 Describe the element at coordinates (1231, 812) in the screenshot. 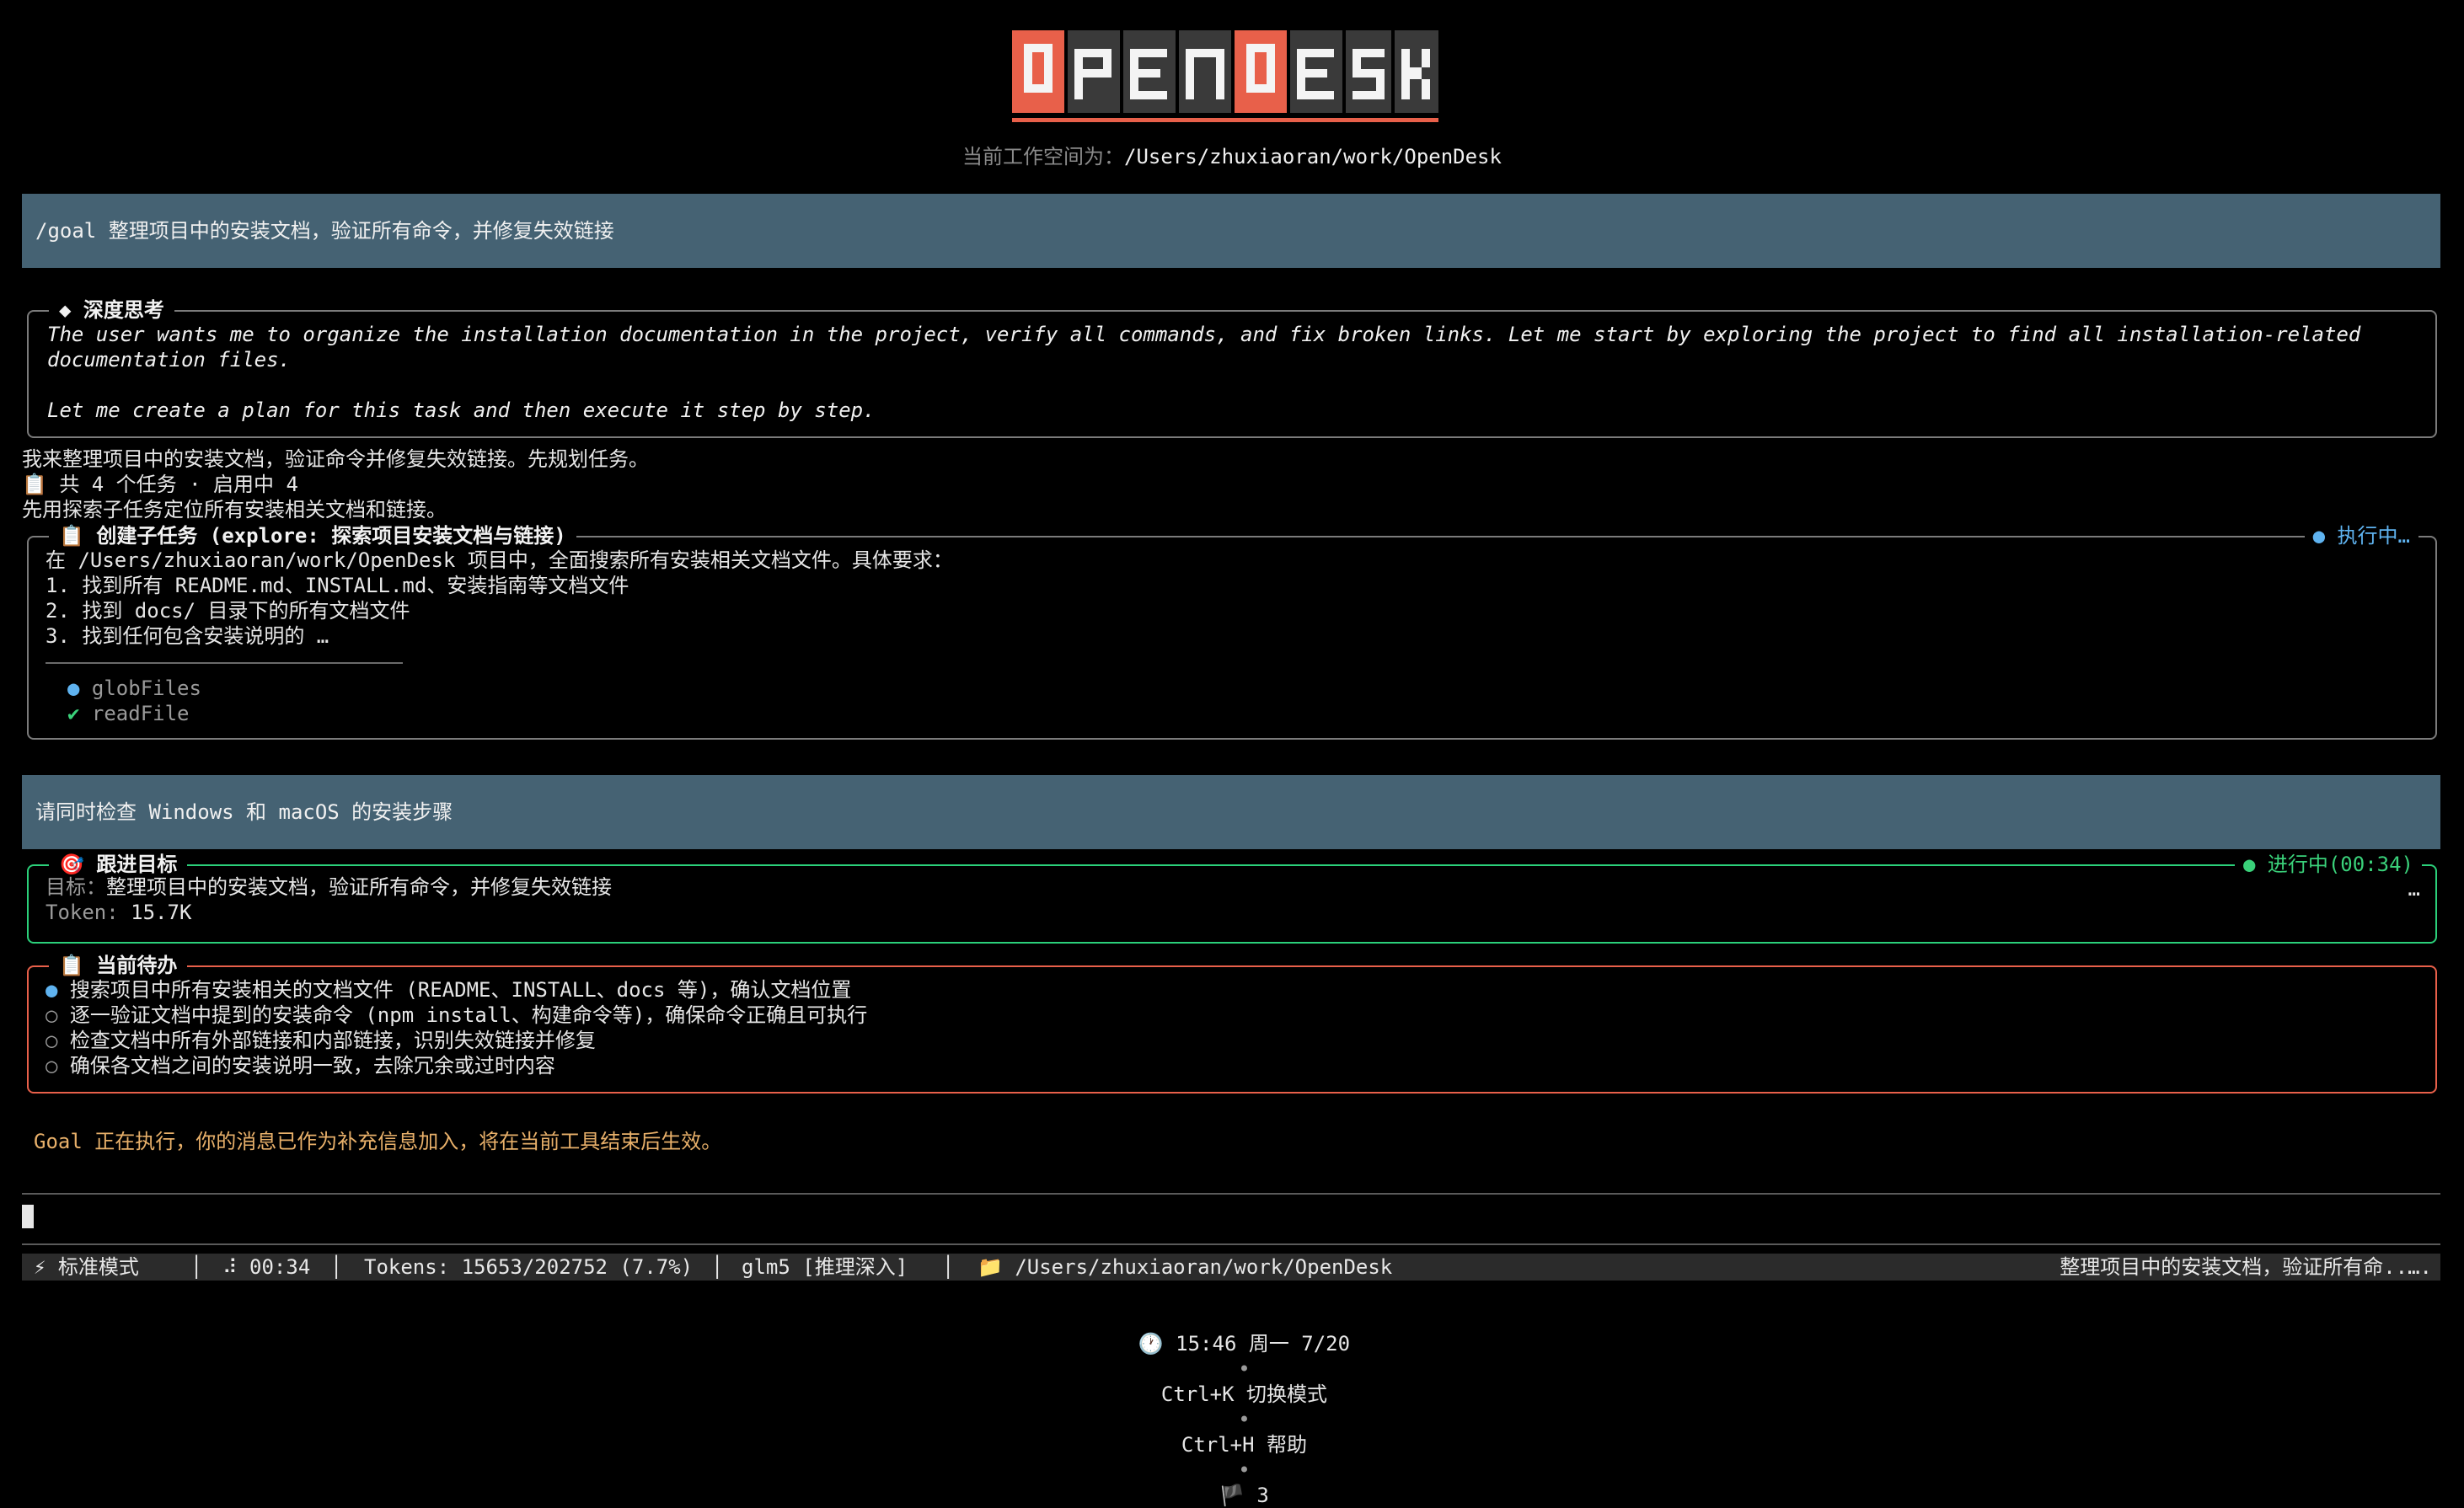

I see `user-message: 请同时检查 Windows 和 macOS 的安装步骤` at that location.